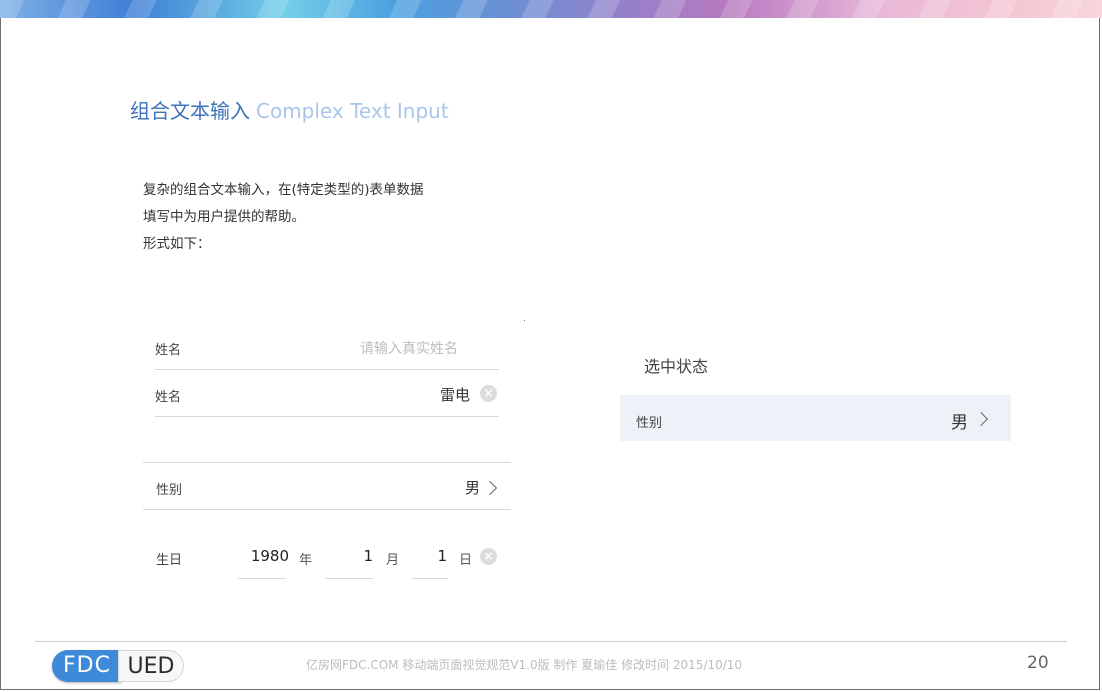 The width and height of the screenshot is (1102, 692). What do you see at coordinates (676, 366) in the screenshot?
I see `selected-state-title: 选中状态` at bounding box center [676, 366].